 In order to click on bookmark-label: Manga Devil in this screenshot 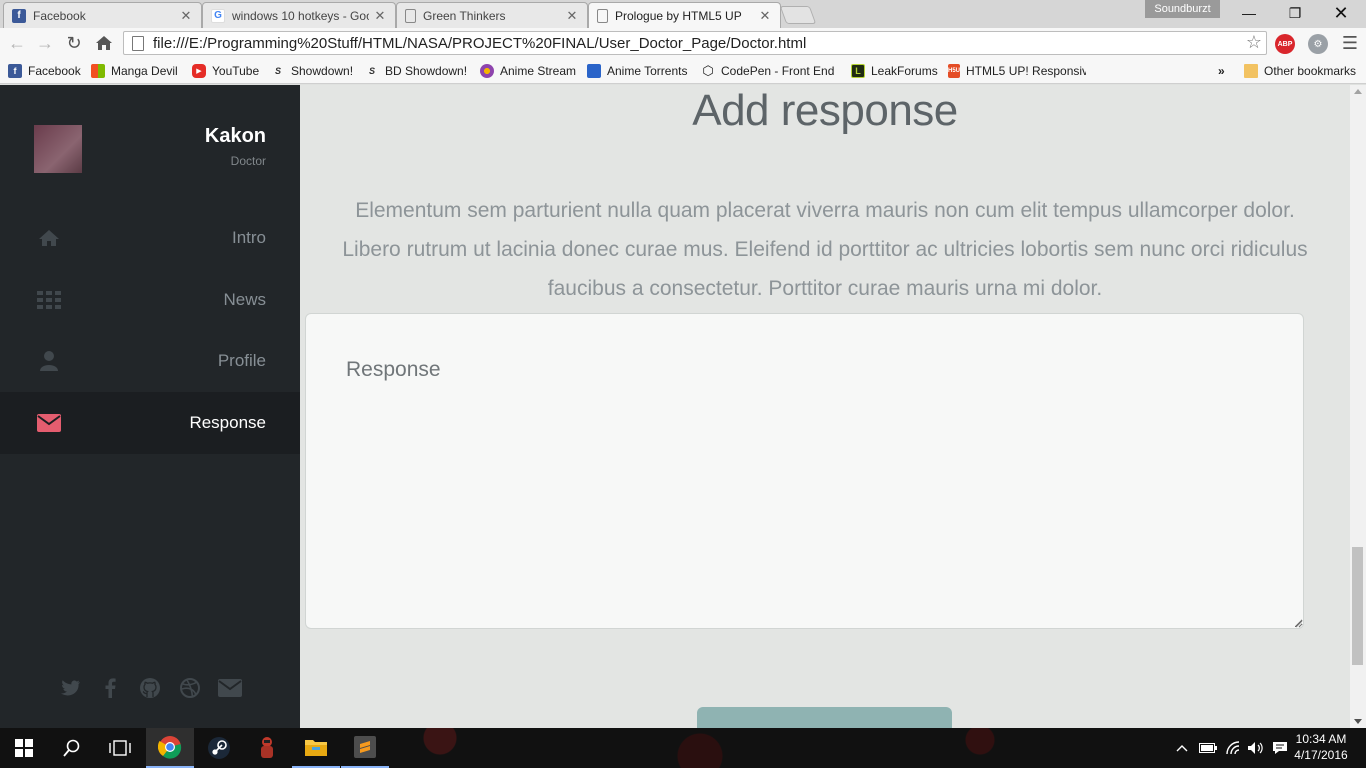, I will do `click(144, 71)`.